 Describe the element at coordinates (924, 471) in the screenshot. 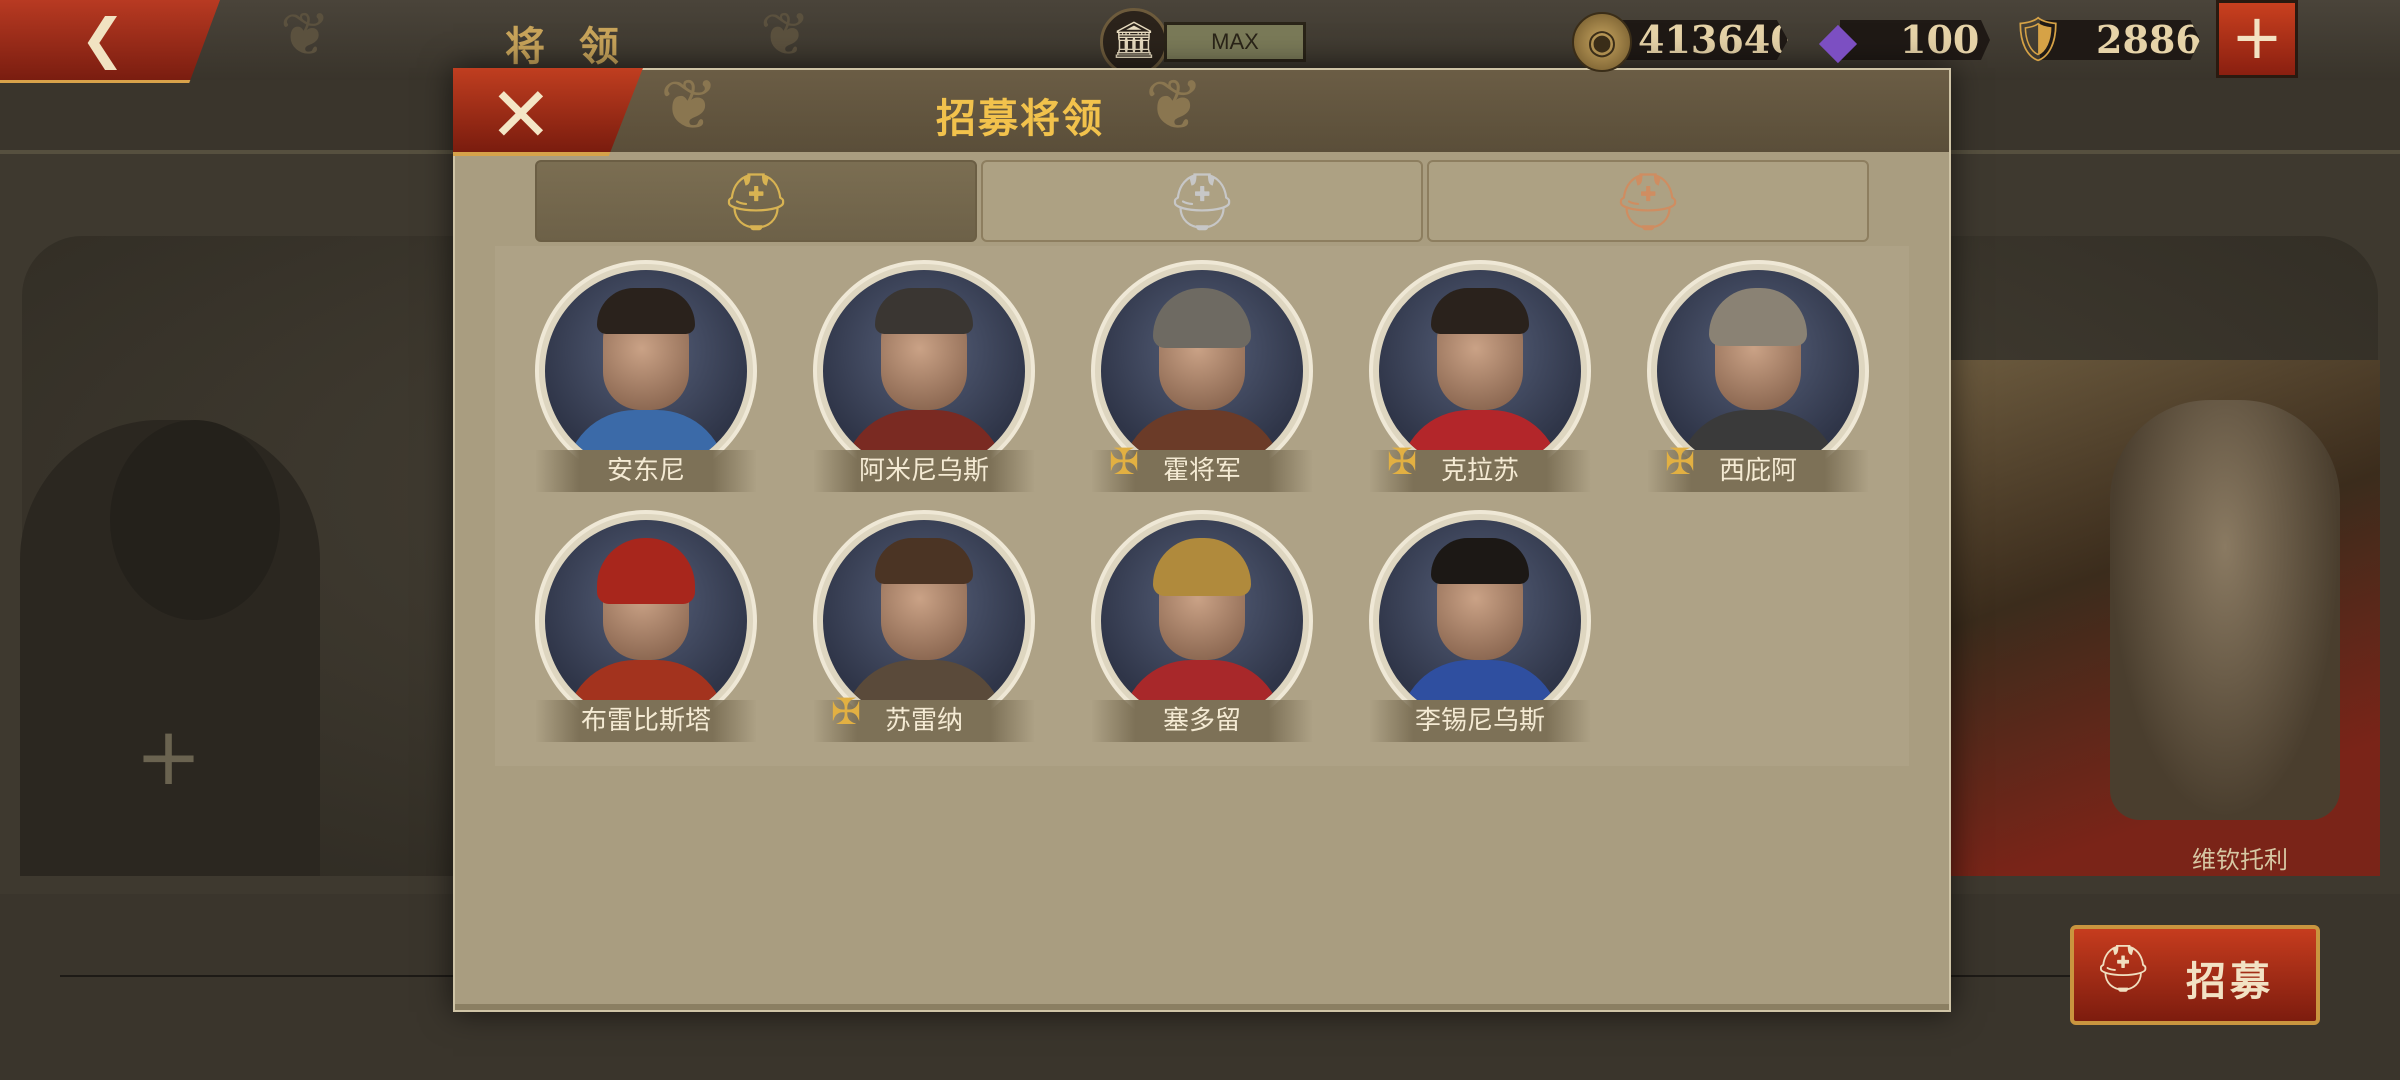

I see `general-name: 阿米尼乌斯` at that location.